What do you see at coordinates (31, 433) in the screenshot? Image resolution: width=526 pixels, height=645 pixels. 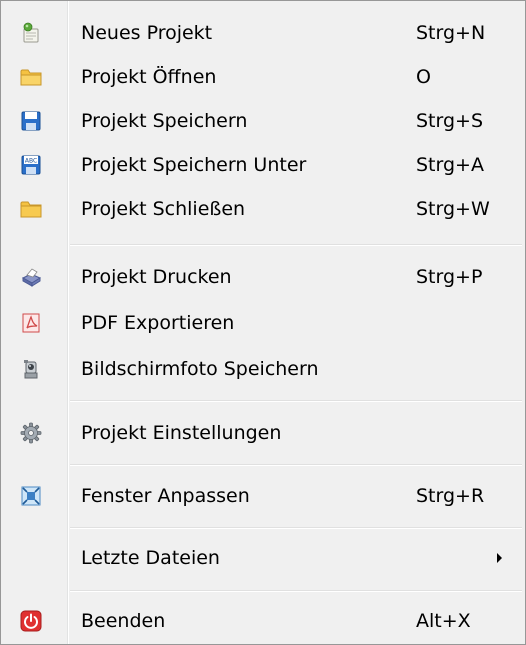 I see `gear-icon` at bounding box center [31, 433].